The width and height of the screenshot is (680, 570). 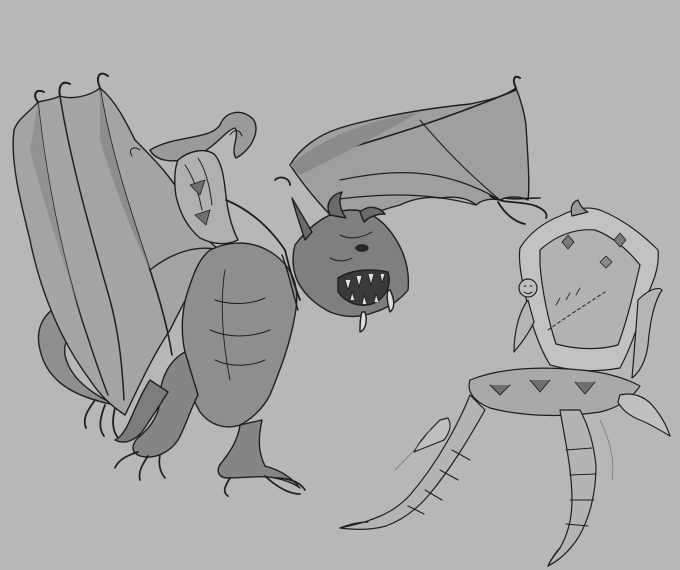 I want to click on throne-leg-front-left, so click(x=412, y=462).